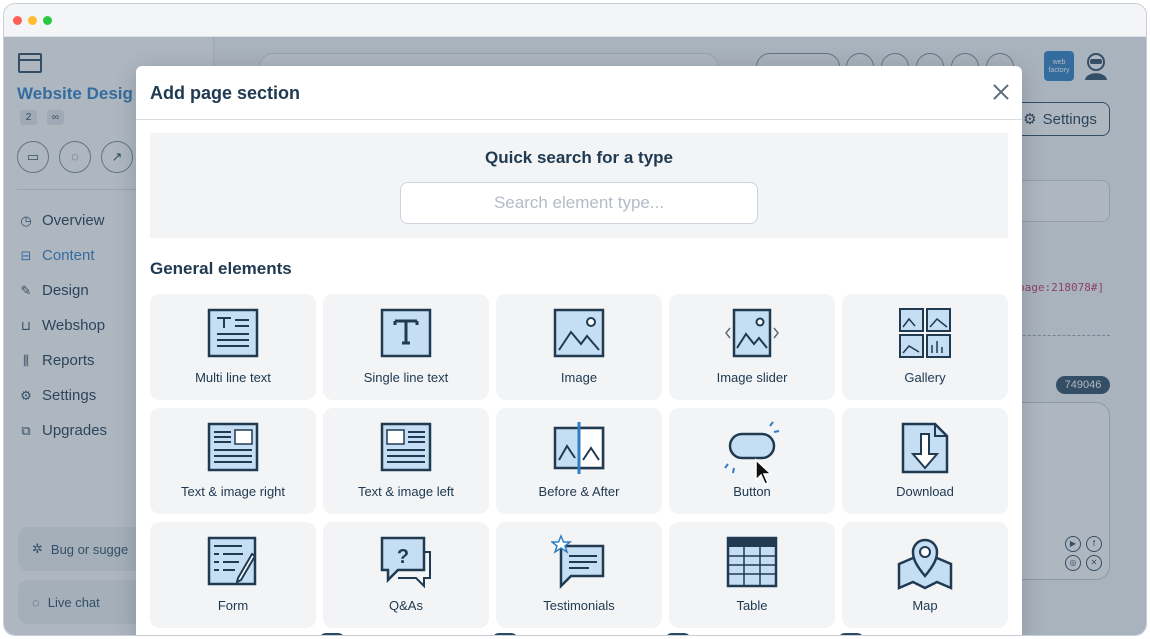 This screenshot has height=639, width=1150. I want to click on quick-search-heading: Quick search for a type, so click(579, 157).